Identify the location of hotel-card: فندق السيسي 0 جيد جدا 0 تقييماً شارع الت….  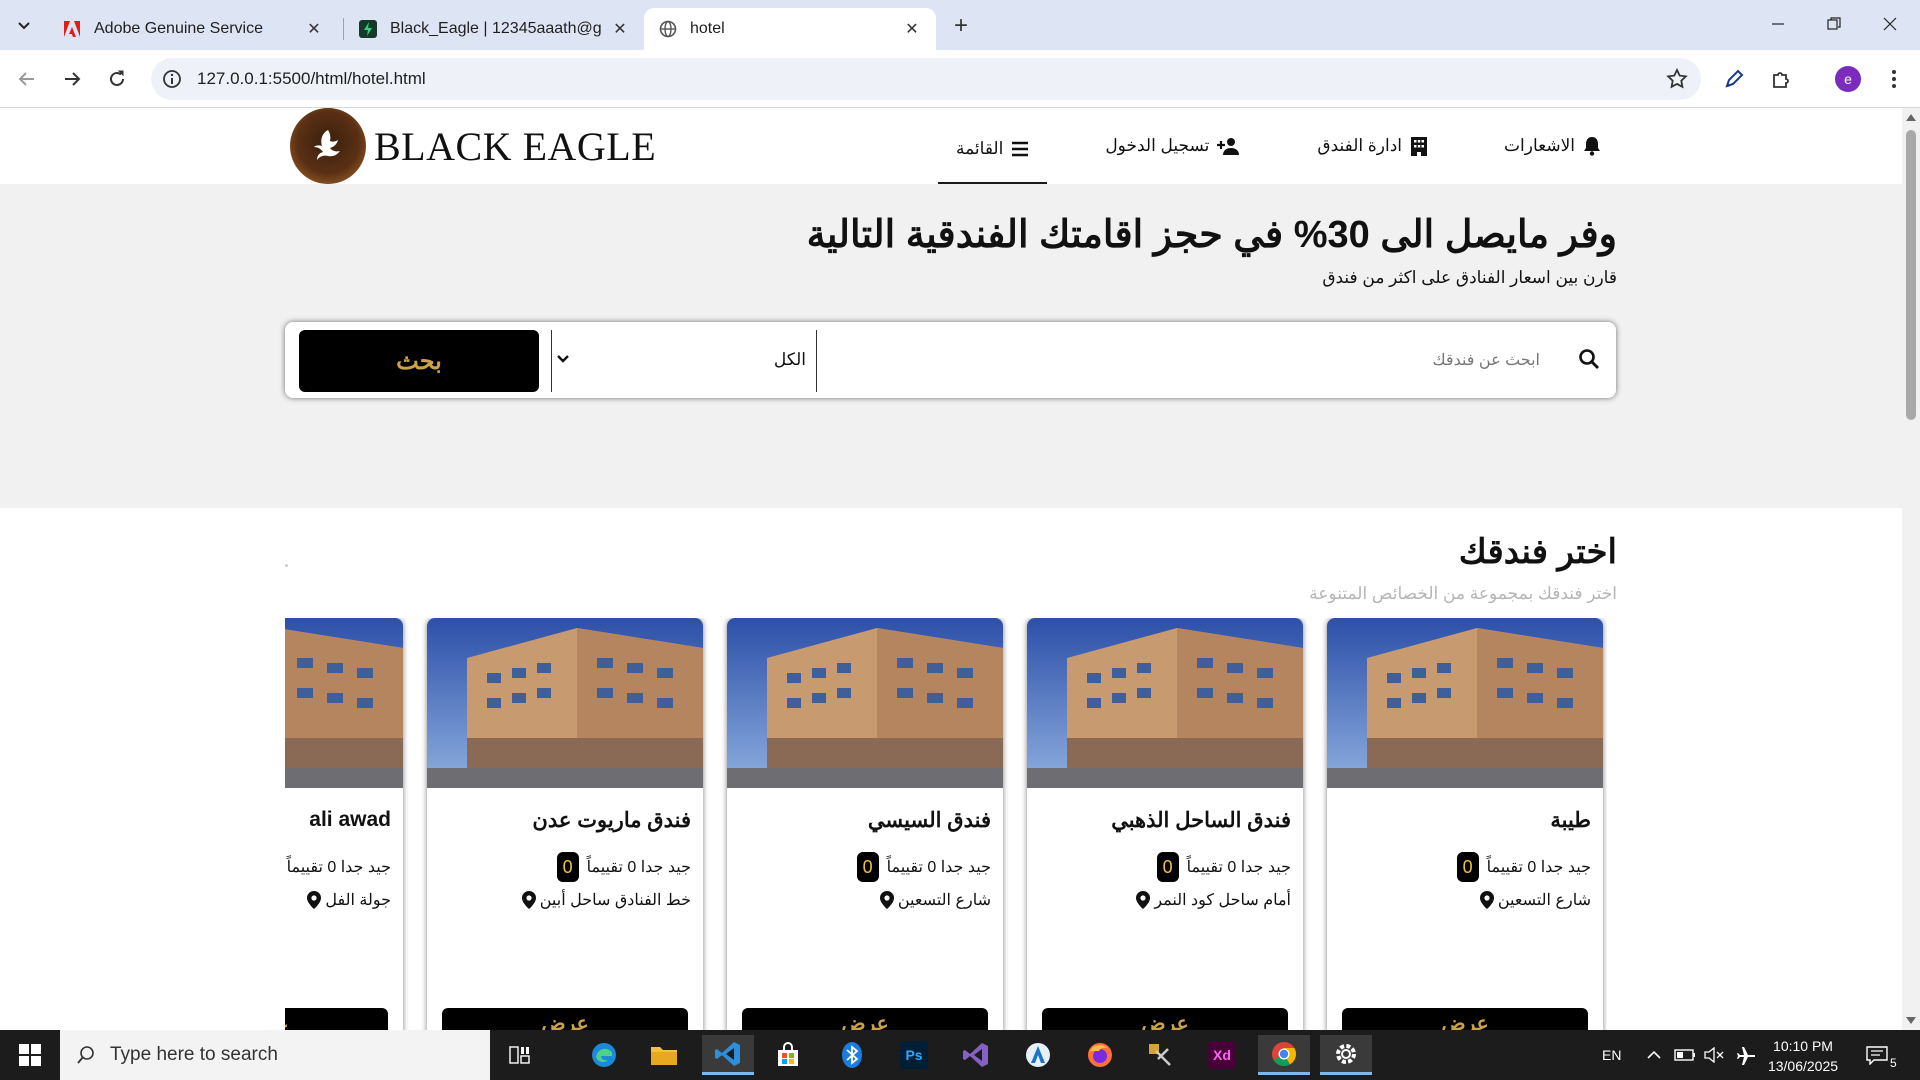
(865, 824).